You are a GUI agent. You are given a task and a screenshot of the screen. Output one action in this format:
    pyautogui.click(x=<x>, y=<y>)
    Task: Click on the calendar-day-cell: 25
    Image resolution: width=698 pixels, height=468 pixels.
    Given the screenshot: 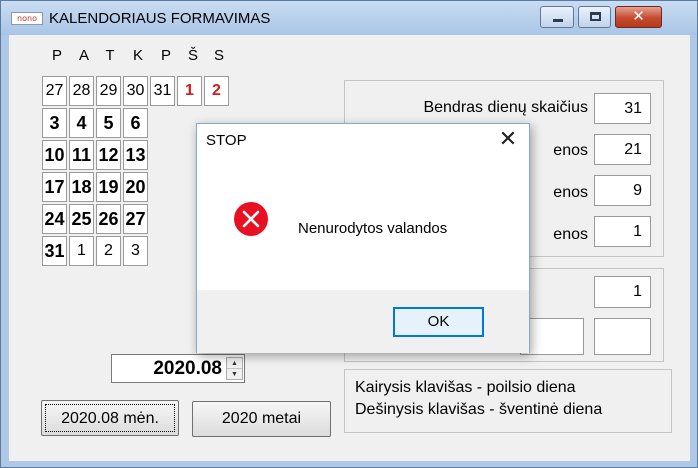 What is the action you would take?
    pyautogui.click(x=81, y=219)
    